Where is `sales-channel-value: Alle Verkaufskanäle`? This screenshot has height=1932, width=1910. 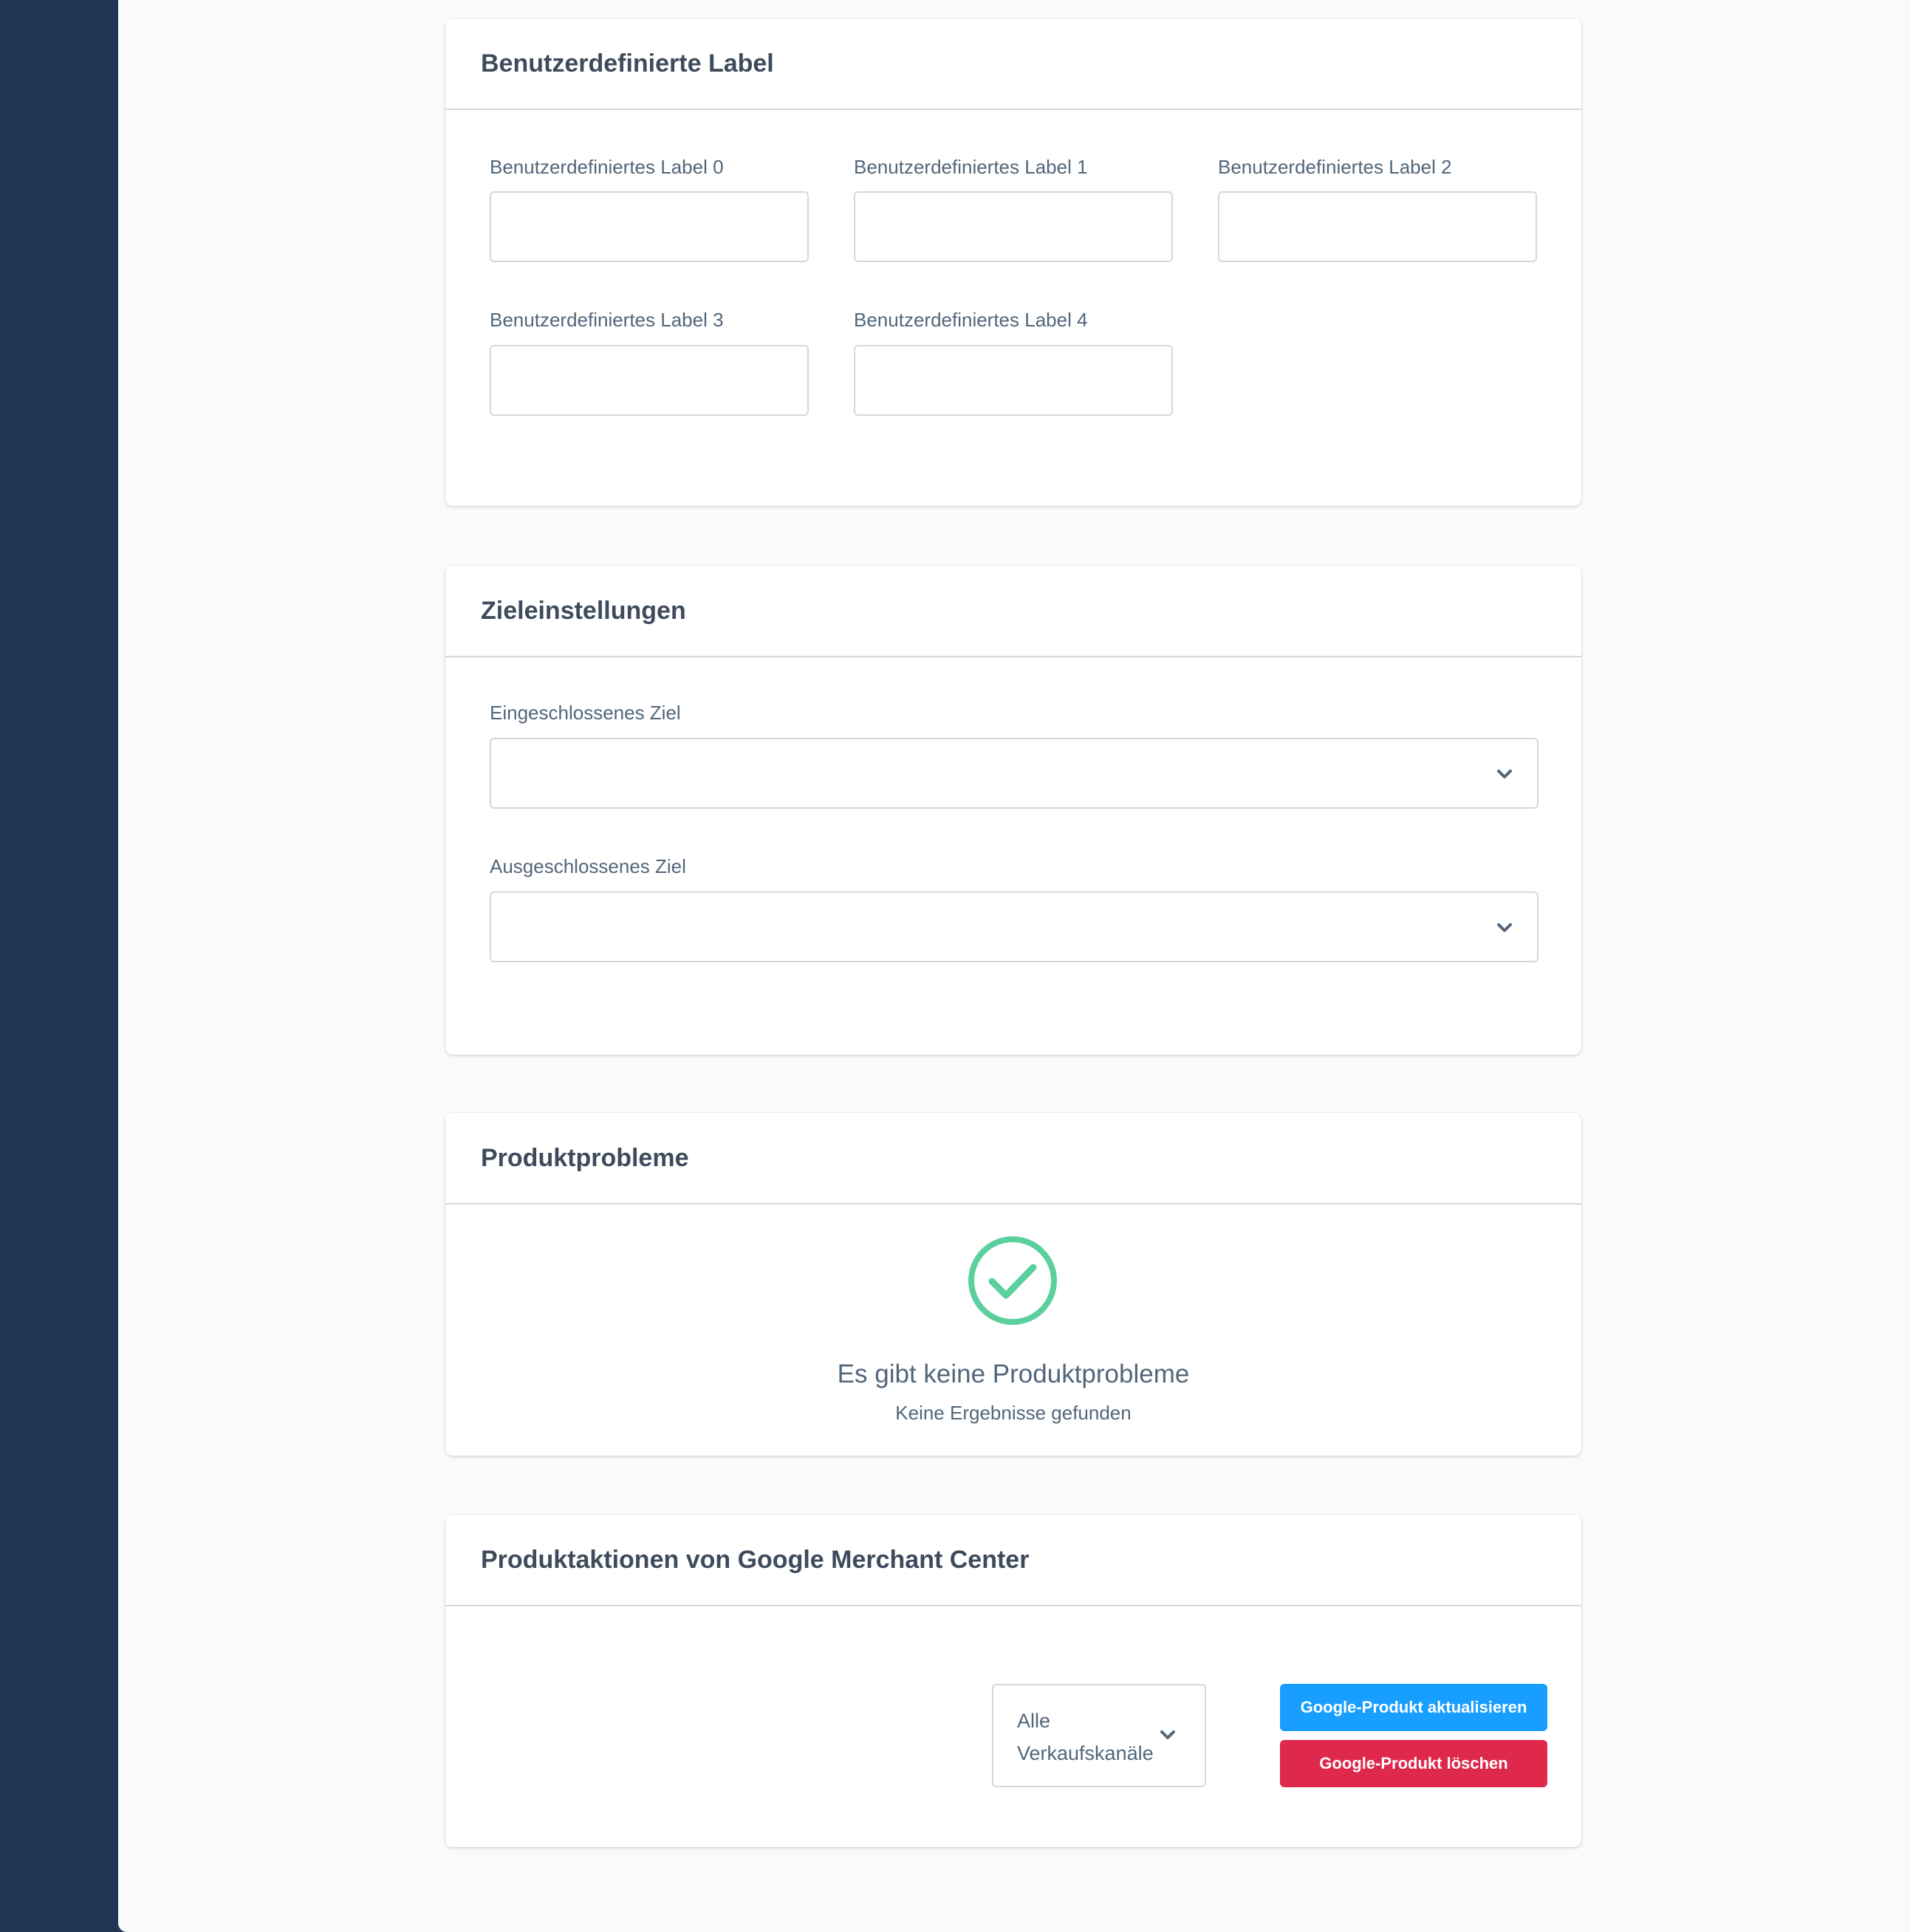 sales-channel-value: Alle Verkaufskanäle is located at coordinates (1085, 1737).